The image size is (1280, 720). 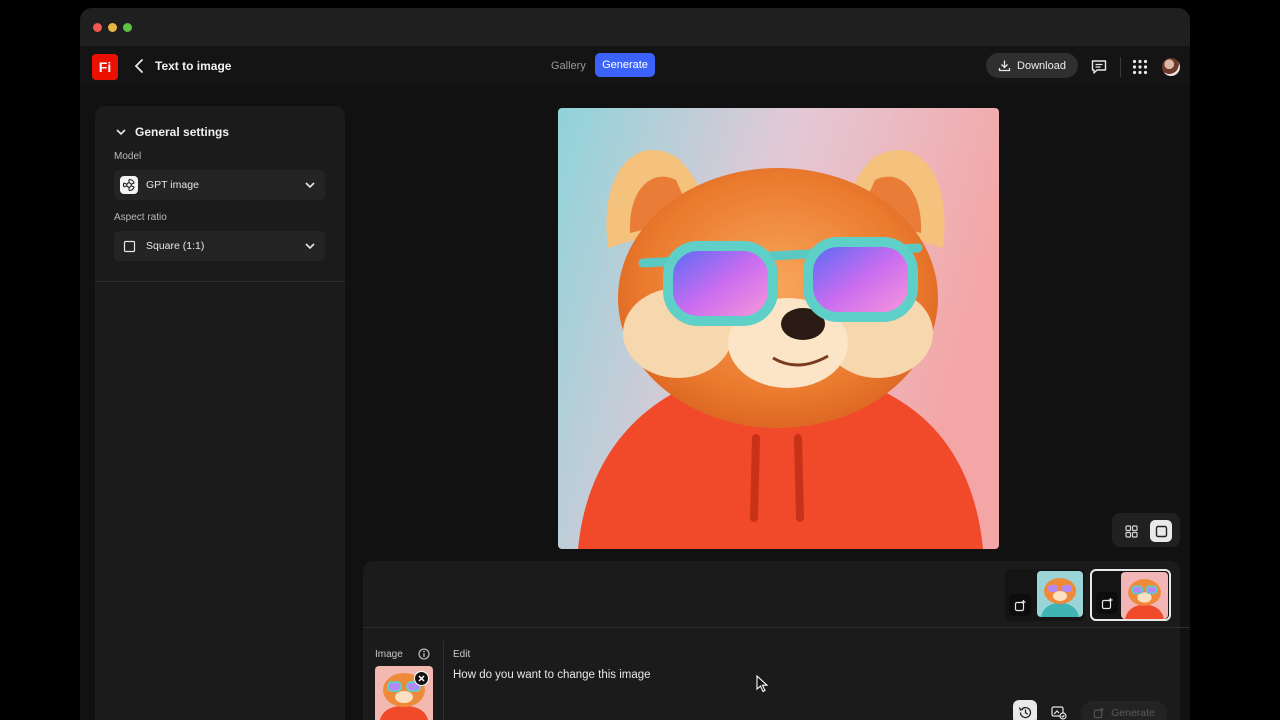 I want to click on tab-gallery: Gallery, so click(x=568, y=66).